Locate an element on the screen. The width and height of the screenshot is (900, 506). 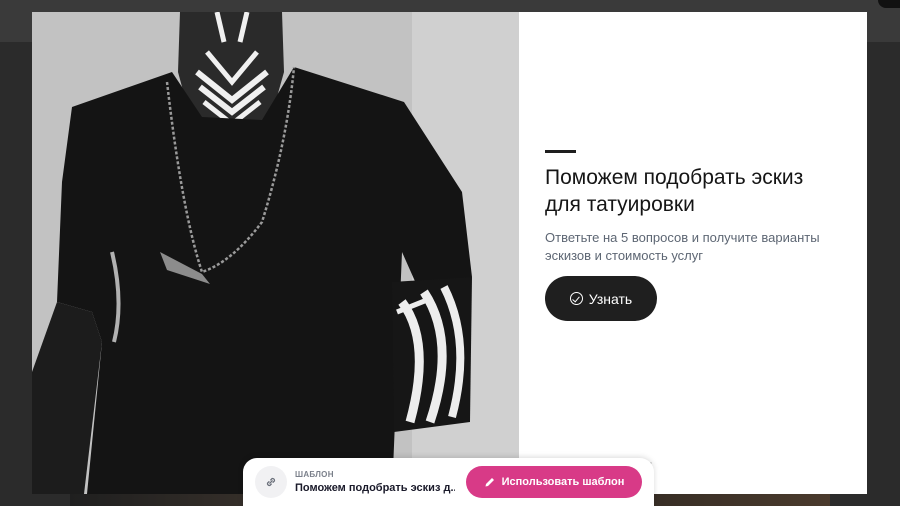
link-icon is located at coordinates (271, 482).